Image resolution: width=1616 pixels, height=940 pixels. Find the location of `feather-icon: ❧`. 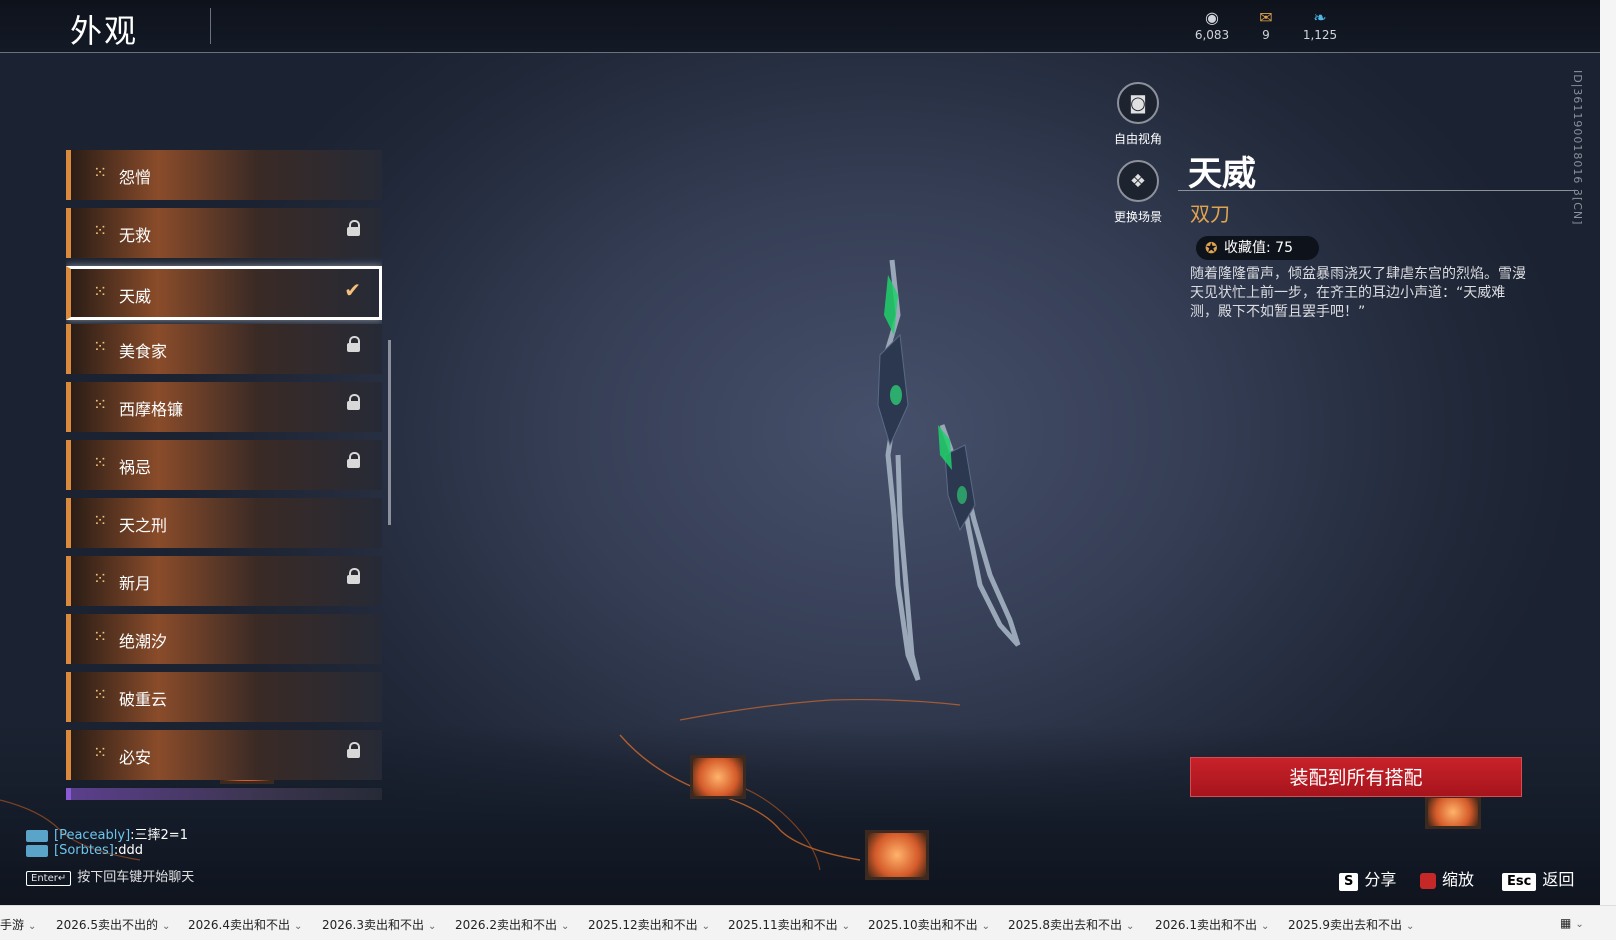

feather-icon: ❧ is located at coordinates (1320, 17).